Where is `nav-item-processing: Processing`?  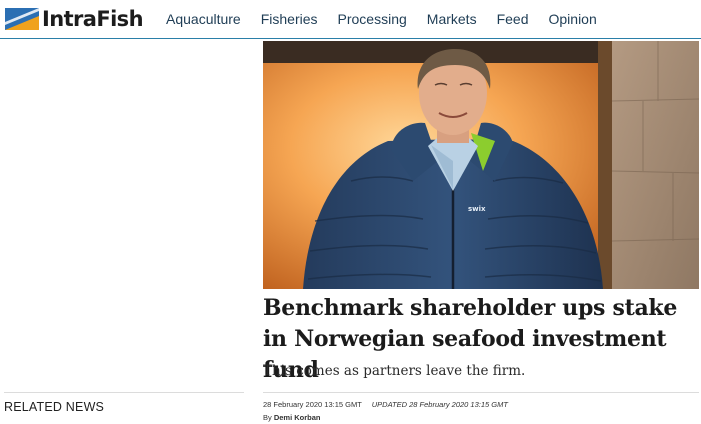
nav-item-processing: Processing is located at coordinates (372, 19).